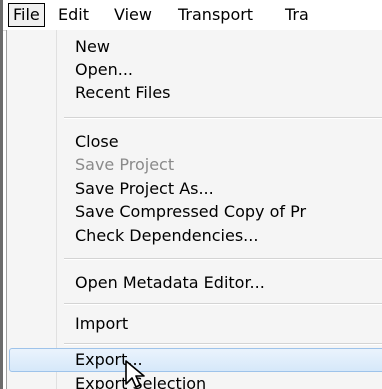  Describe the element at coordinates (215, 15) in the screenshot. I see `menu-transport: Transport` at that location.